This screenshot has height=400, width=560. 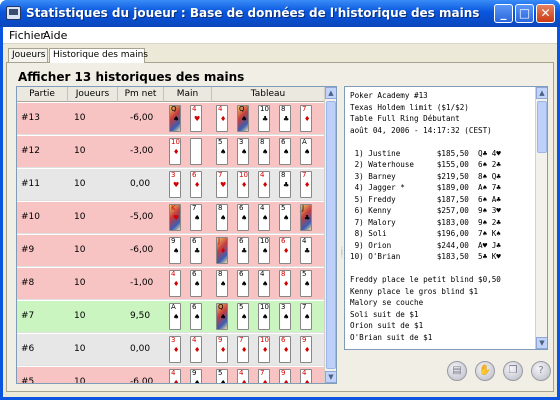 What do you see at coordinates (503, 13) in the screenshot?
I see `minimize-button: _` at bounding box center [503, 13].